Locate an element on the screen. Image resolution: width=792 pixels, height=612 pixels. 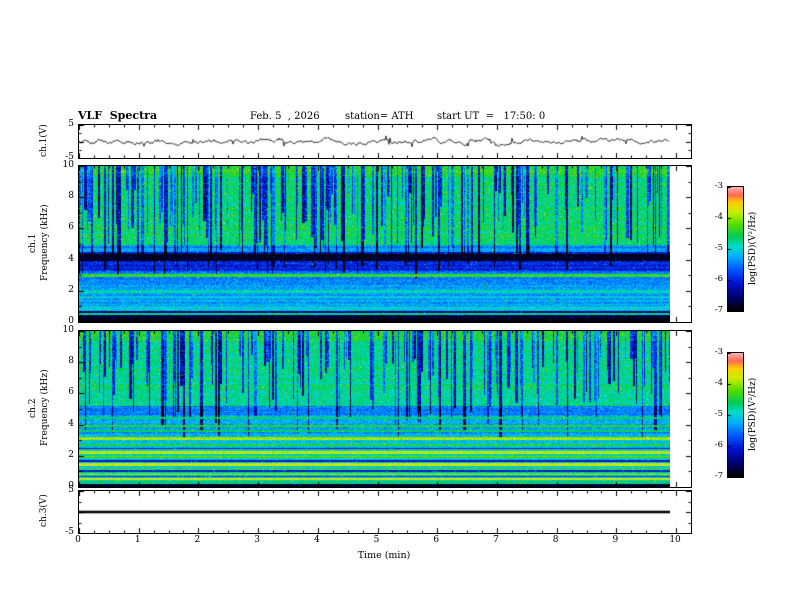
ch3-voltage-axis-label: ch.3(V) is located at coordinates (44, 511).